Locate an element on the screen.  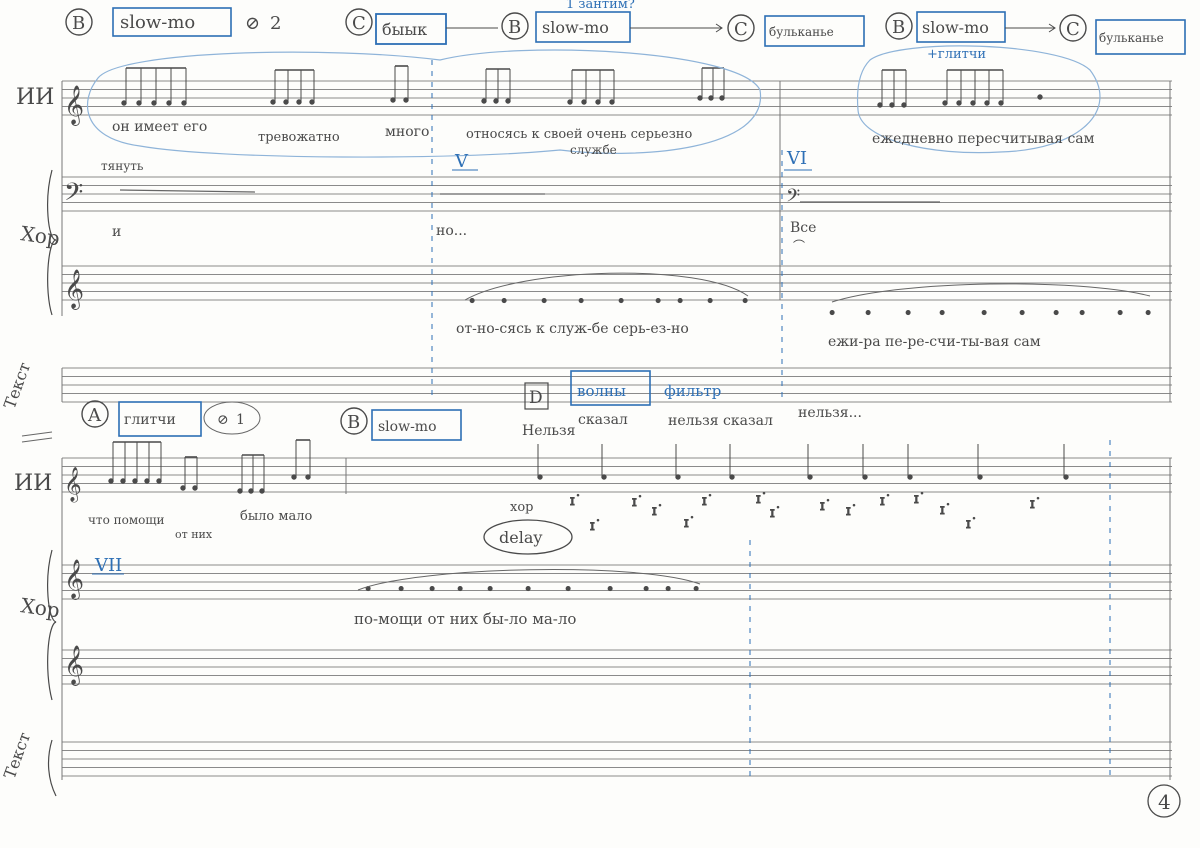
ii-lyric-4: относясь к своей очень серьезно is located at coordinates (579, 134).